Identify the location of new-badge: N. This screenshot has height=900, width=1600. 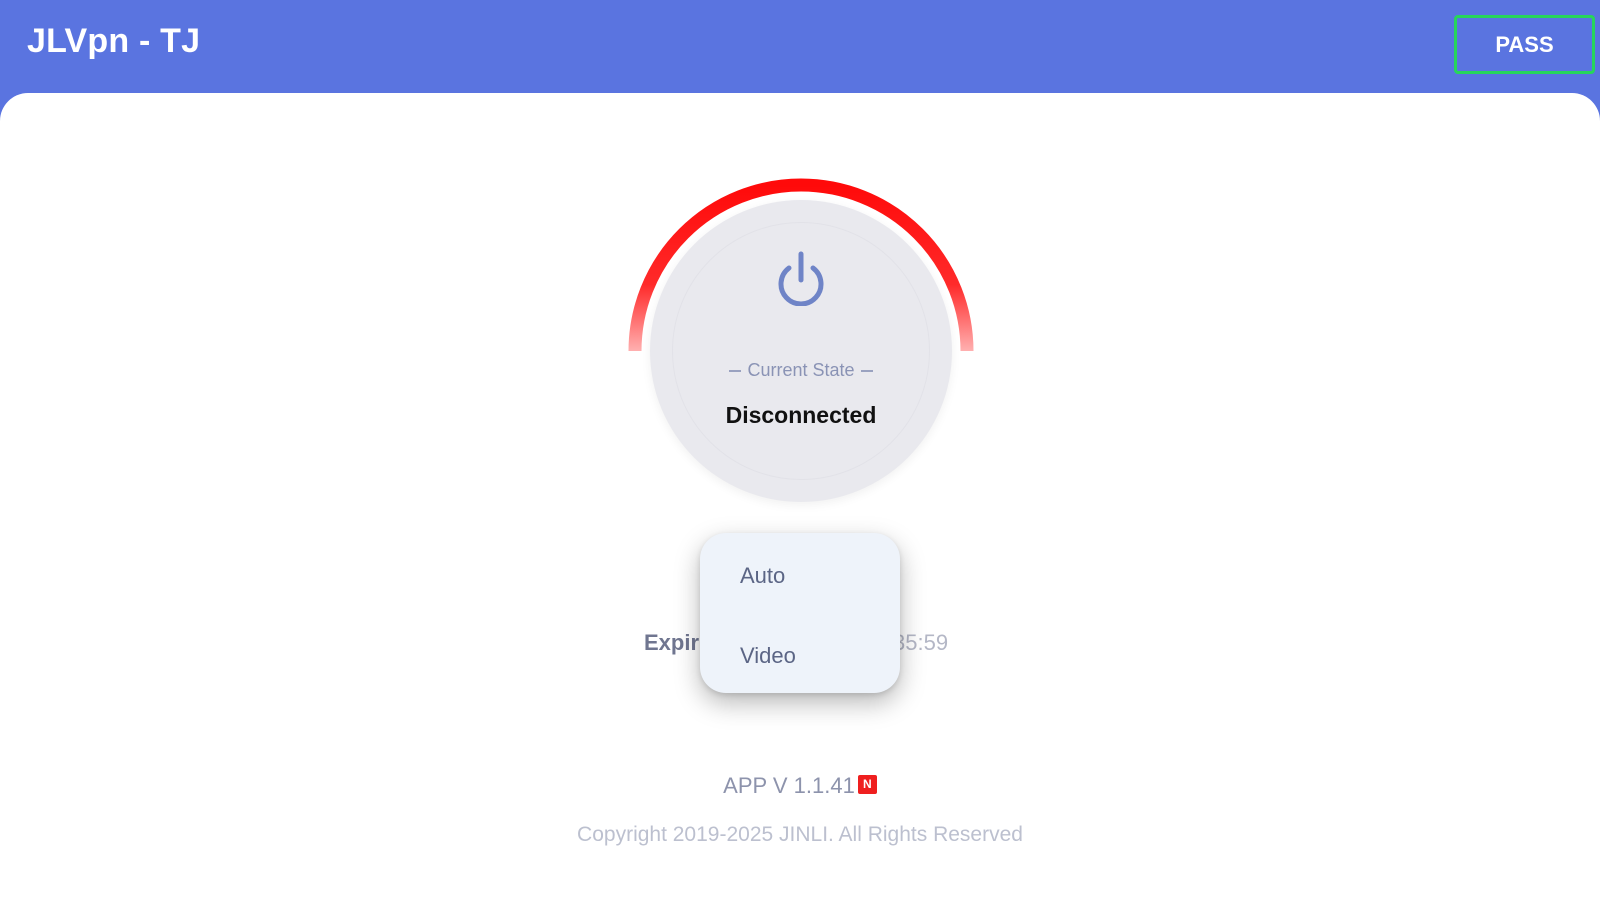
(867, 784).